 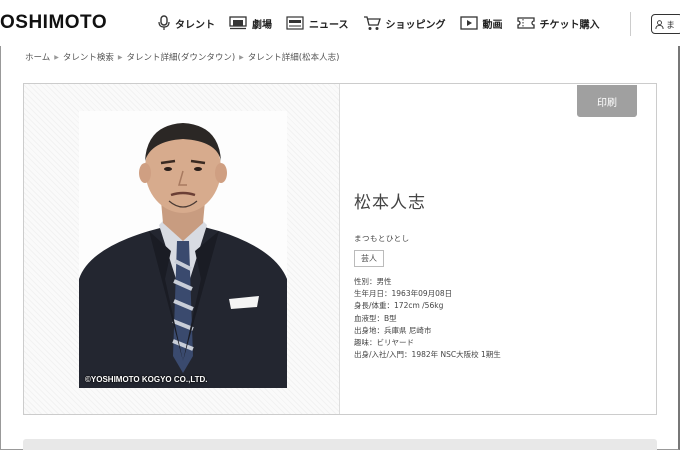 I want to click on detail-blood-type: 血液型：B型, so click(x=375, y=318).